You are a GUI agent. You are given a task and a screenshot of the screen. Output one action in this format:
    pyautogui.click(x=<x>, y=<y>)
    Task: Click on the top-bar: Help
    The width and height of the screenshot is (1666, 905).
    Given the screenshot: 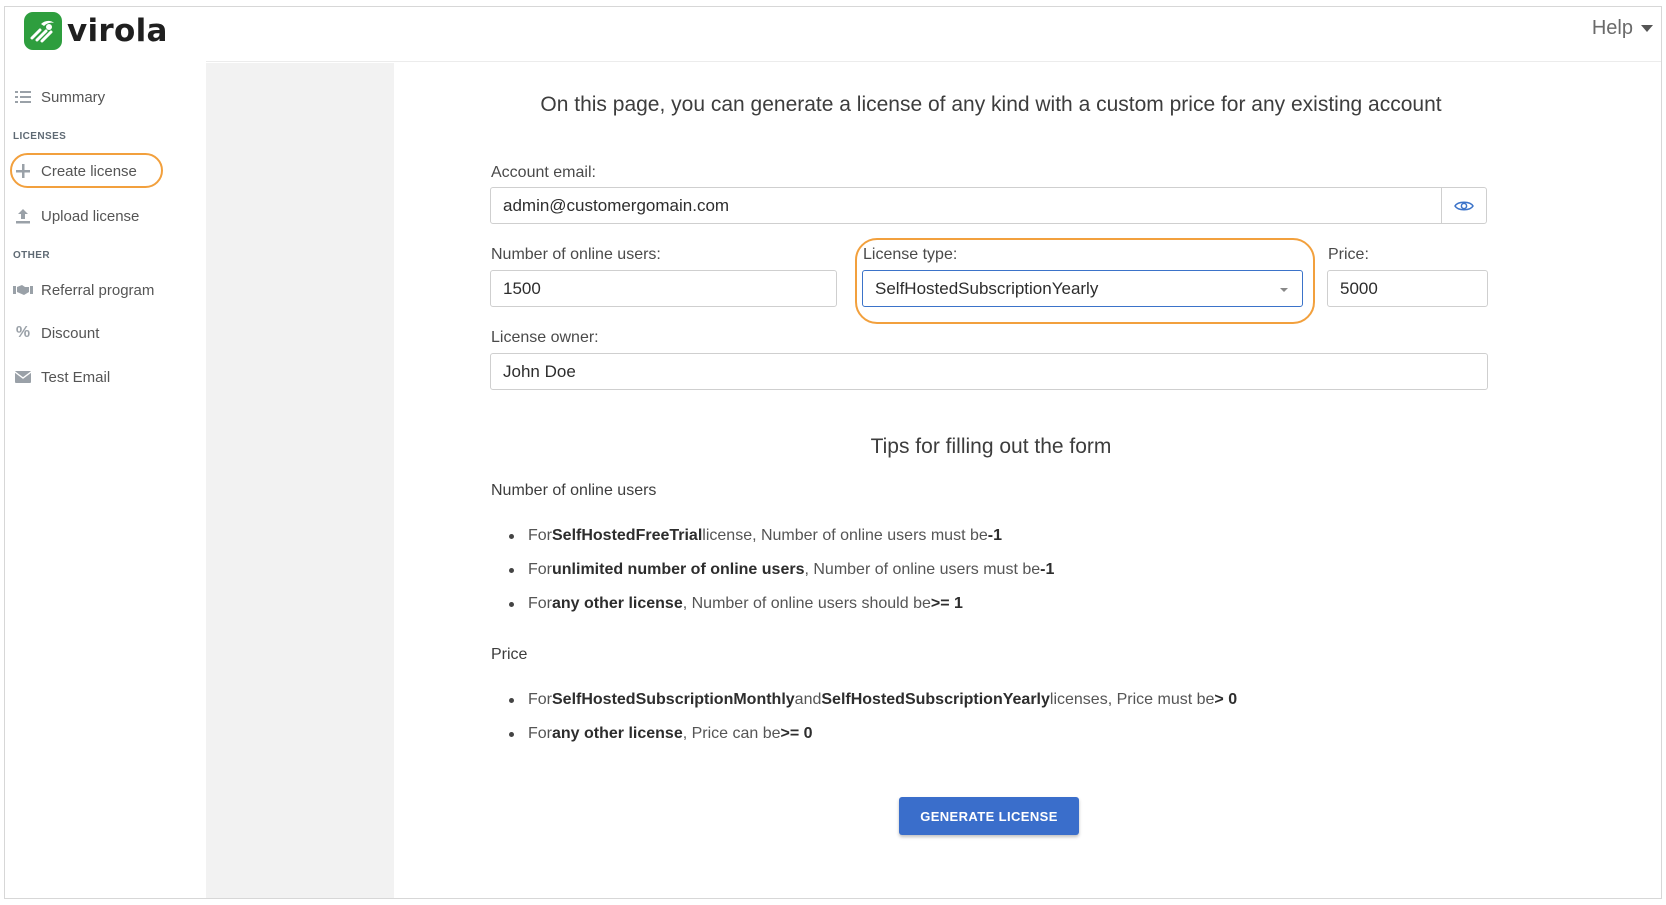 What is the action you would take?
    pyautogui.click(x=933, y=34)
    